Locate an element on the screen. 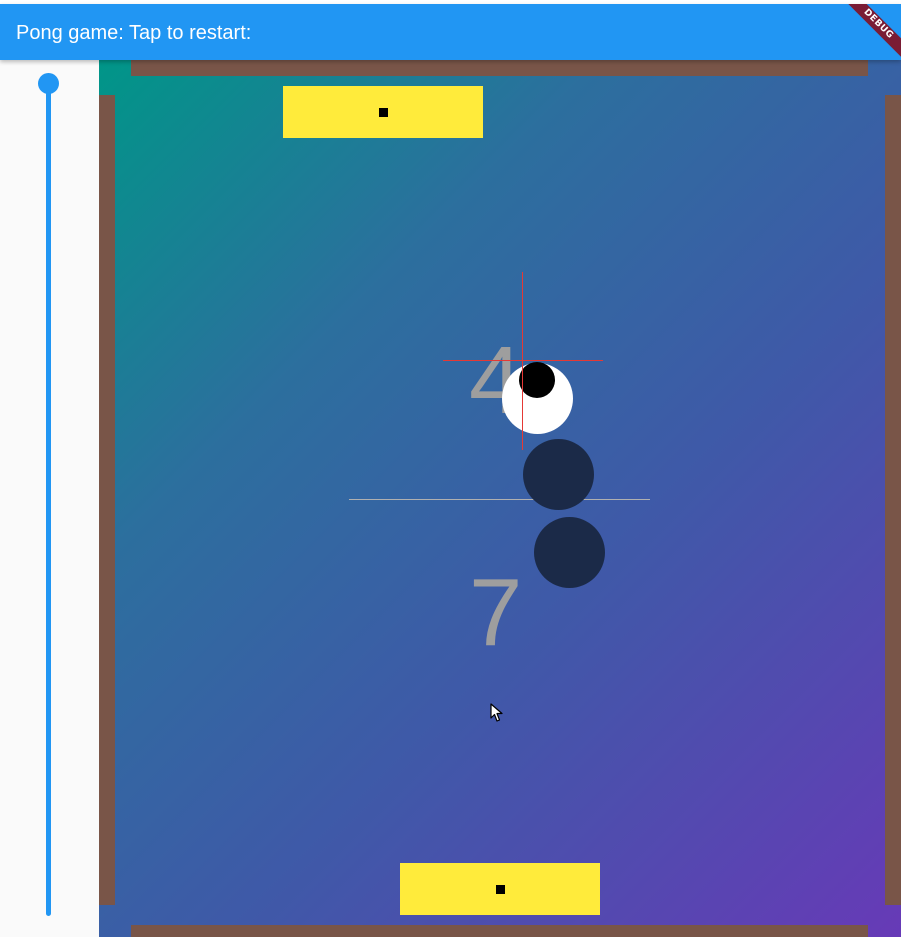 The width and height of the screenshot is (901, 937). app-bar-title: Pong game: Tap to restart: is located at coordinates (134, 33).